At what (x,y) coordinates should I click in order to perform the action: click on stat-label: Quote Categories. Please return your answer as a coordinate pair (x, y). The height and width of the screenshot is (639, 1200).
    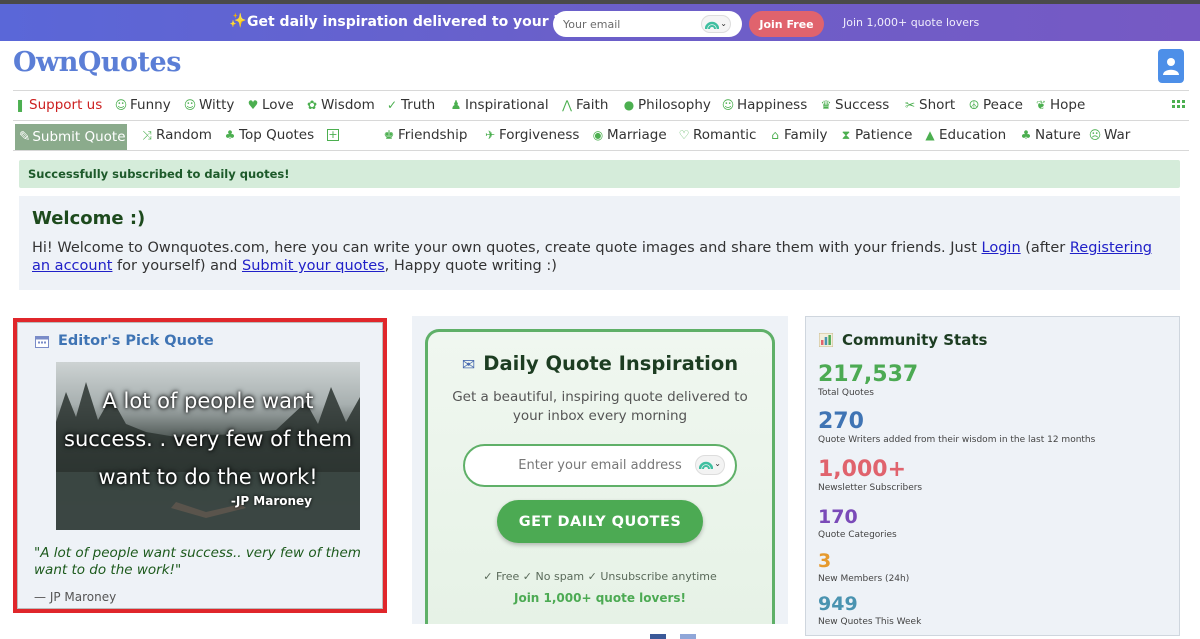
    Looking at the image, I should click on (857, 535).